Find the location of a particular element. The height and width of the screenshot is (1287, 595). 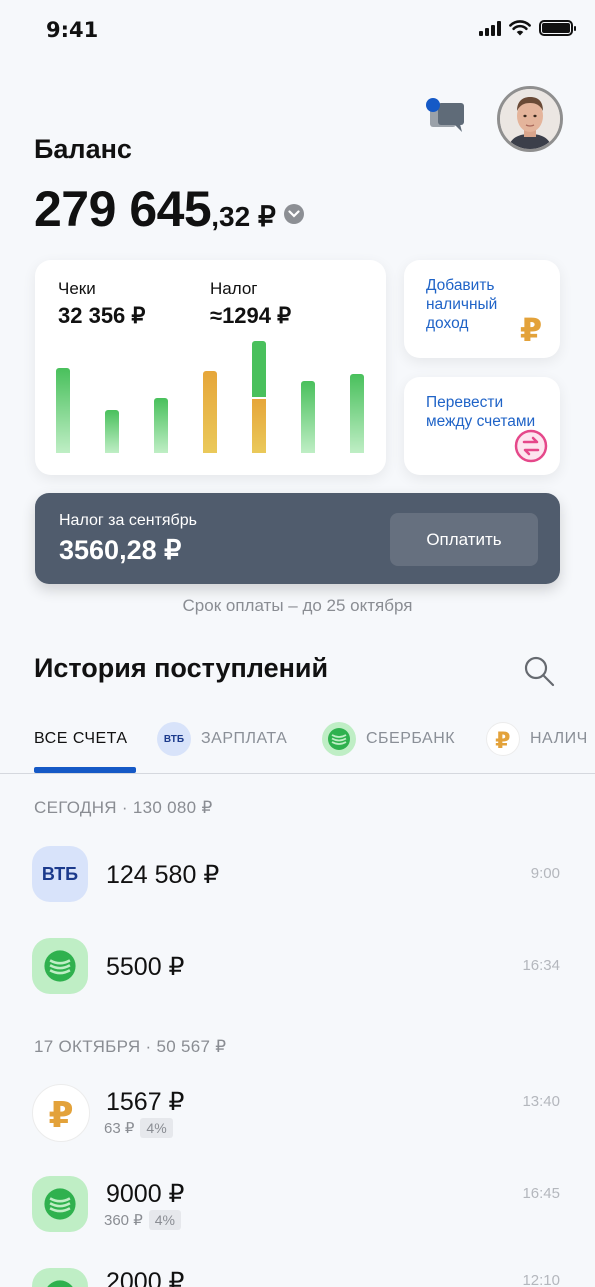

tax-amount: 360 ₽ is located at coordinates (123, 1220).